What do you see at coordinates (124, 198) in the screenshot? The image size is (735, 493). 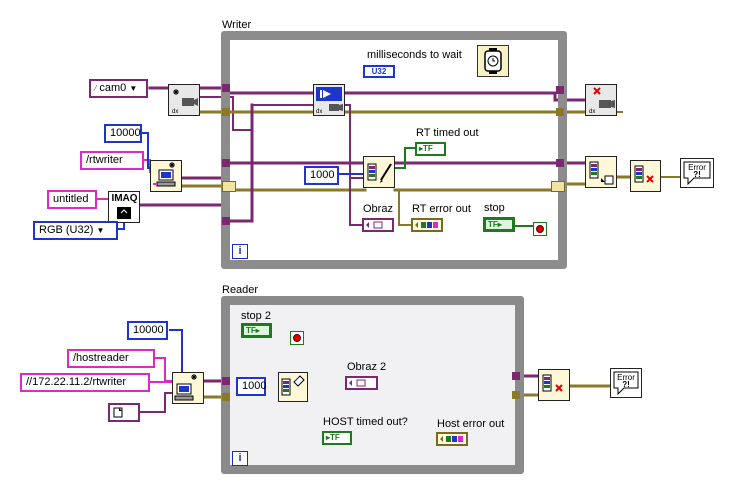 I see `imaq-label: IMAQ` at bounding box center [124, 198].